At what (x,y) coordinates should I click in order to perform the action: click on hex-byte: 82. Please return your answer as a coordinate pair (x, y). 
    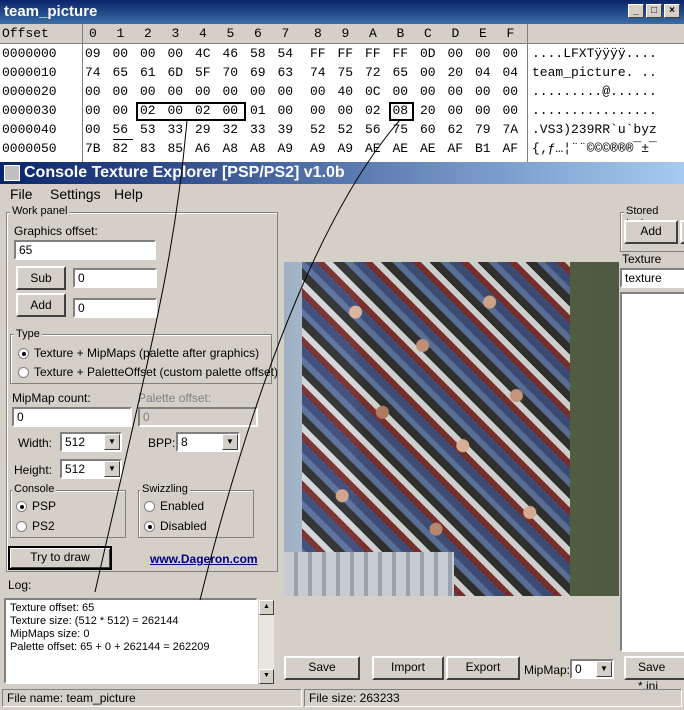
    Looking at the image, I should click on (121, 148).